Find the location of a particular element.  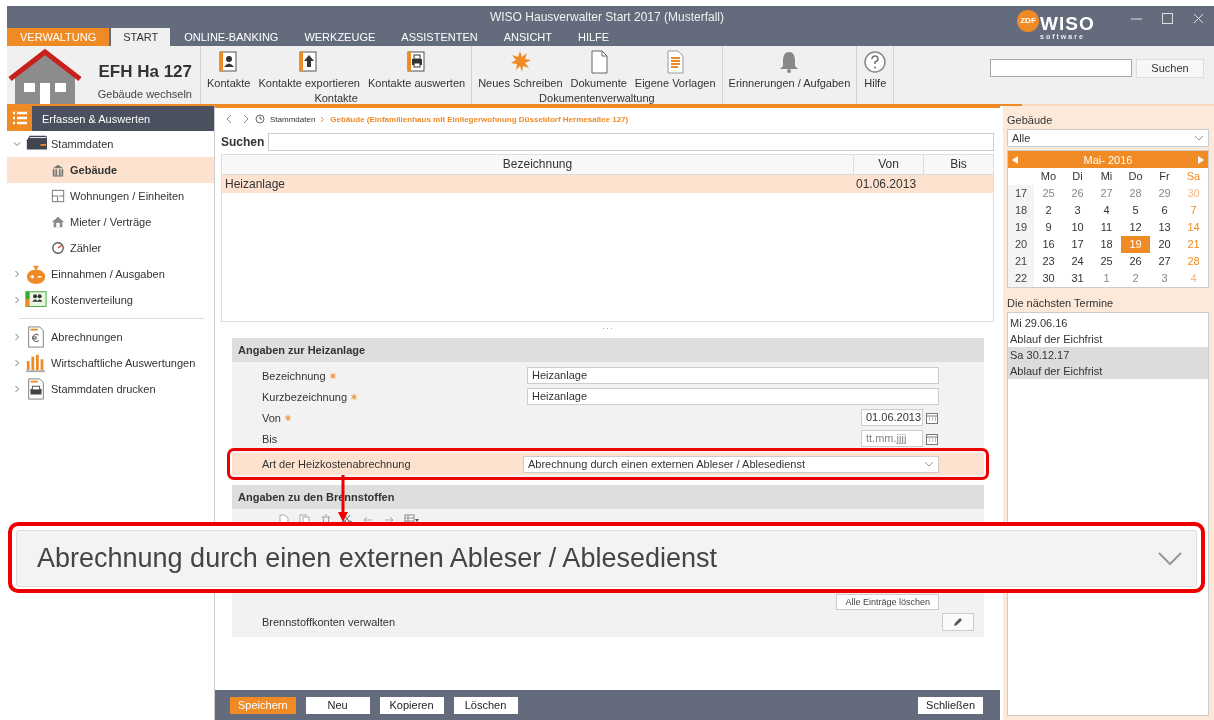

logo-wordmark: WISO is located at coordinates (1067, 23).